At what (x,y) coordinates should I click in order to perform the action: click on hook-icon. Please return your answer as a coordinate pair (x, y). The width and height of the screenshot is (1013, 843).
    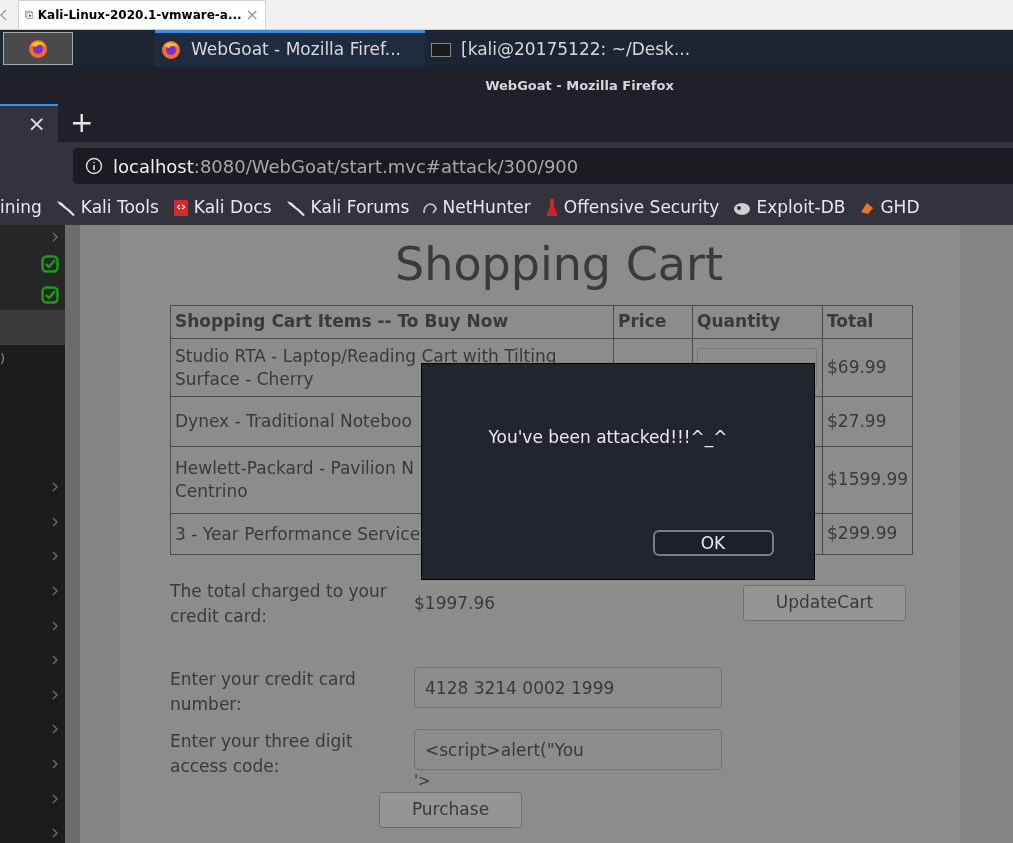
    Looking at the image, I should click on (430, 207).